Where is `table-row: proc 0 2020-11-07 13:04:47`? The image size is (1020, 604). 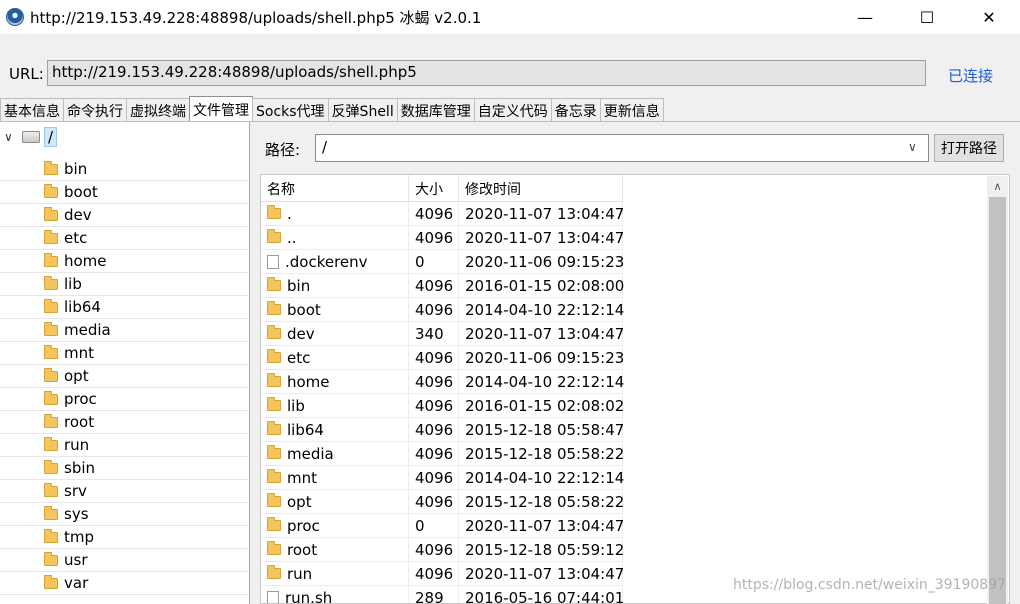
table-row: proc 0 2020-11-07 13:04:47 is located at coordinates (442, 526).